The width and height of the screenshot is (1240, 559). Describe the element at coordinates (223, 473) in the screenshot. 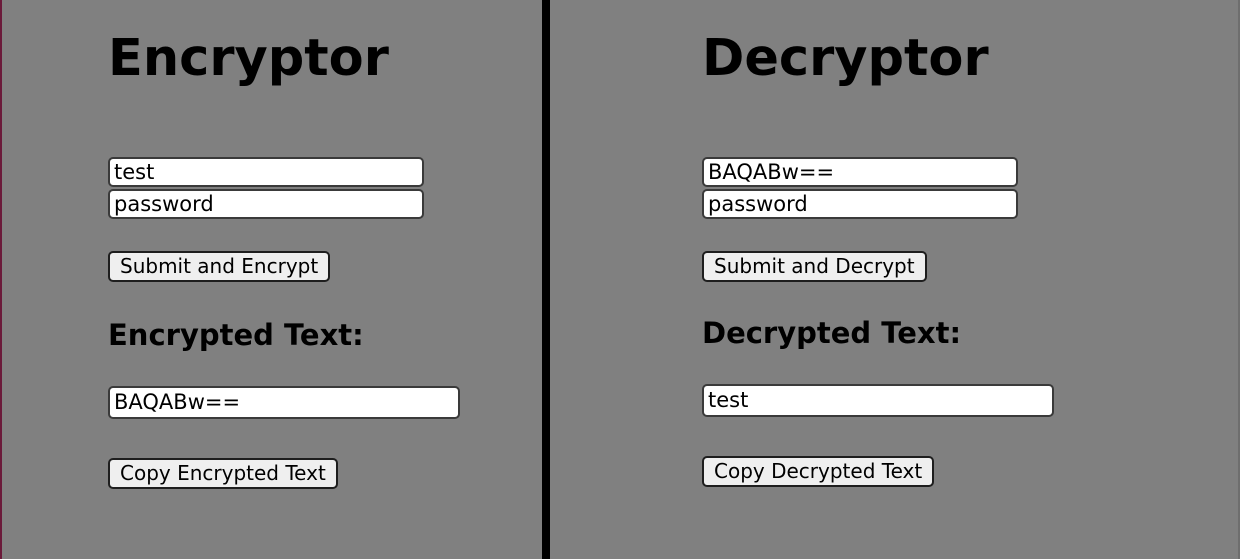

I see `copy-encrypted-button: Copy Encrypted Text` at that location.